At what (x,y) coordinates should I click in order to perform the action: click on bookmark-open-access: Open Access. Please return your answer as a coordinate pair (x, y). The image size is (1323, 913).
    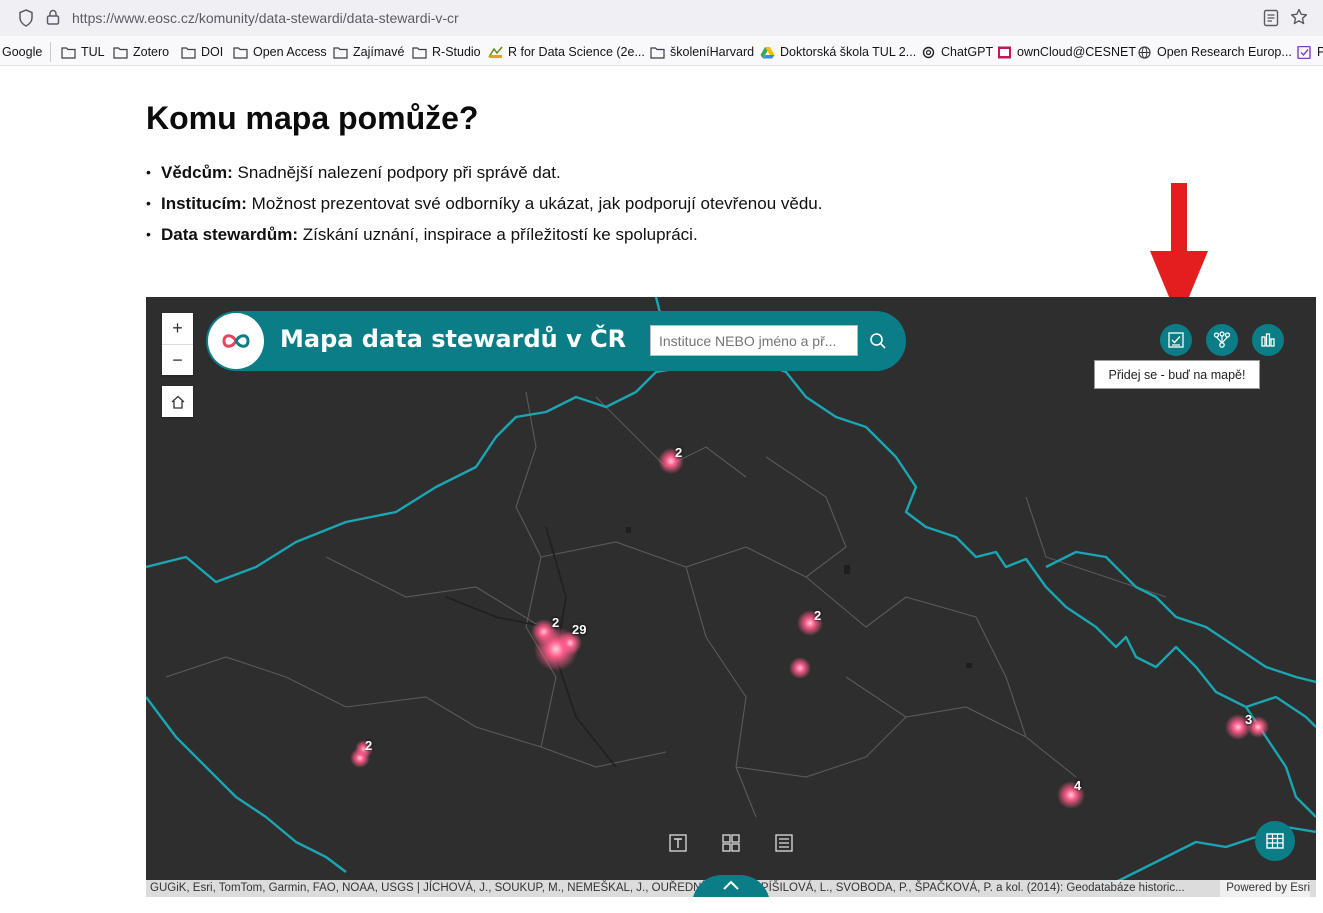
    Looking at the image, I should click on (280, 52).